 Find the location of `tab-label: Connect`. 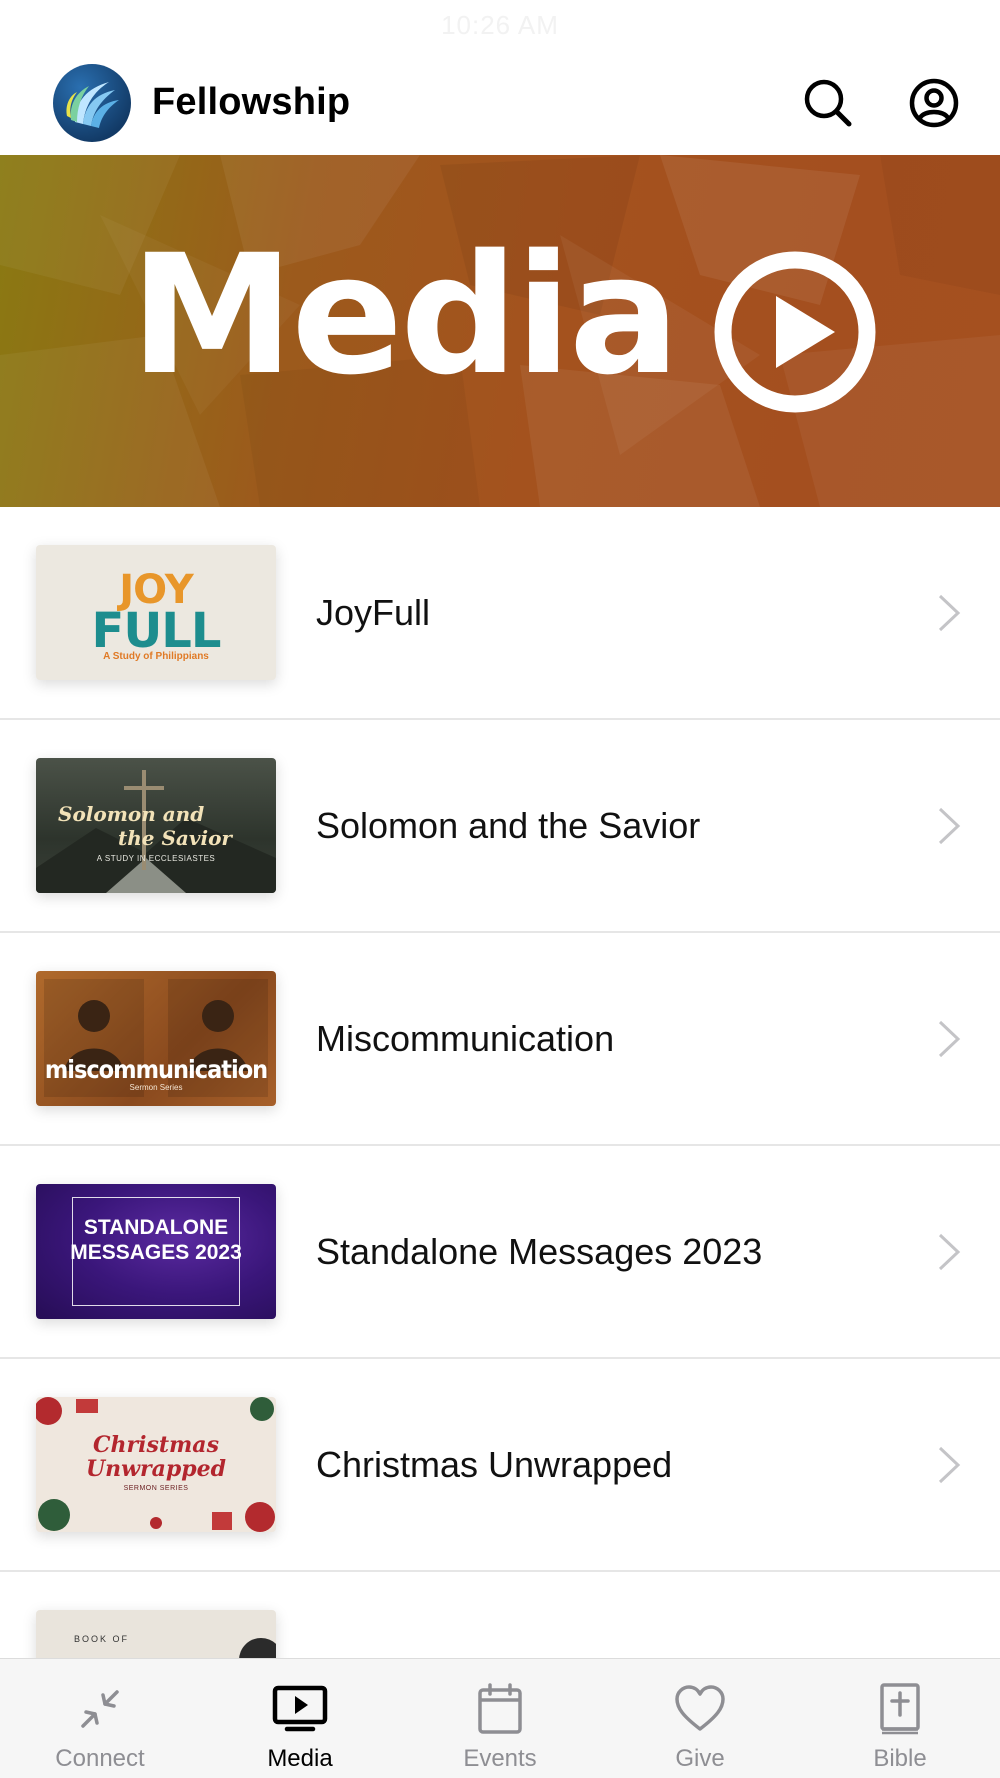

tab-label: Connect is located at coordinates (100, 1758).